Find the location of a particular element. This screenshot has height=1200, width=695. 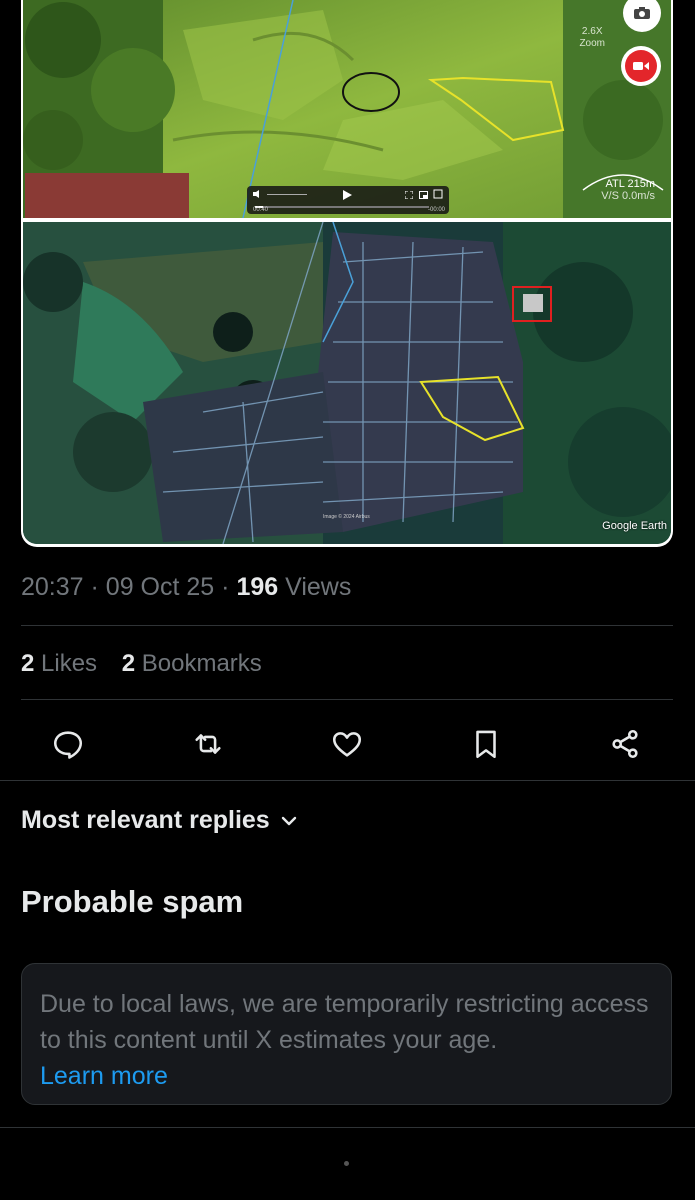

elapsed-time: 00:40 is located at coordinates (261, 210).